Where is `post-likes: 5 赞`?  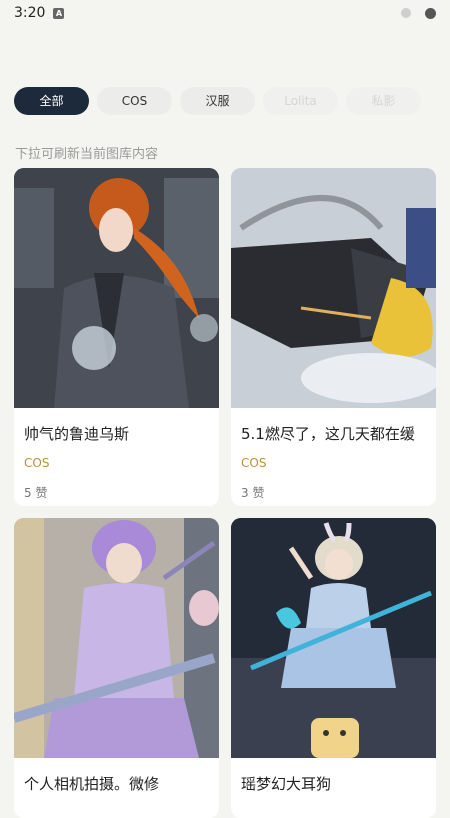 post-likes: 5 赞 is located at coordinates (36, 493).